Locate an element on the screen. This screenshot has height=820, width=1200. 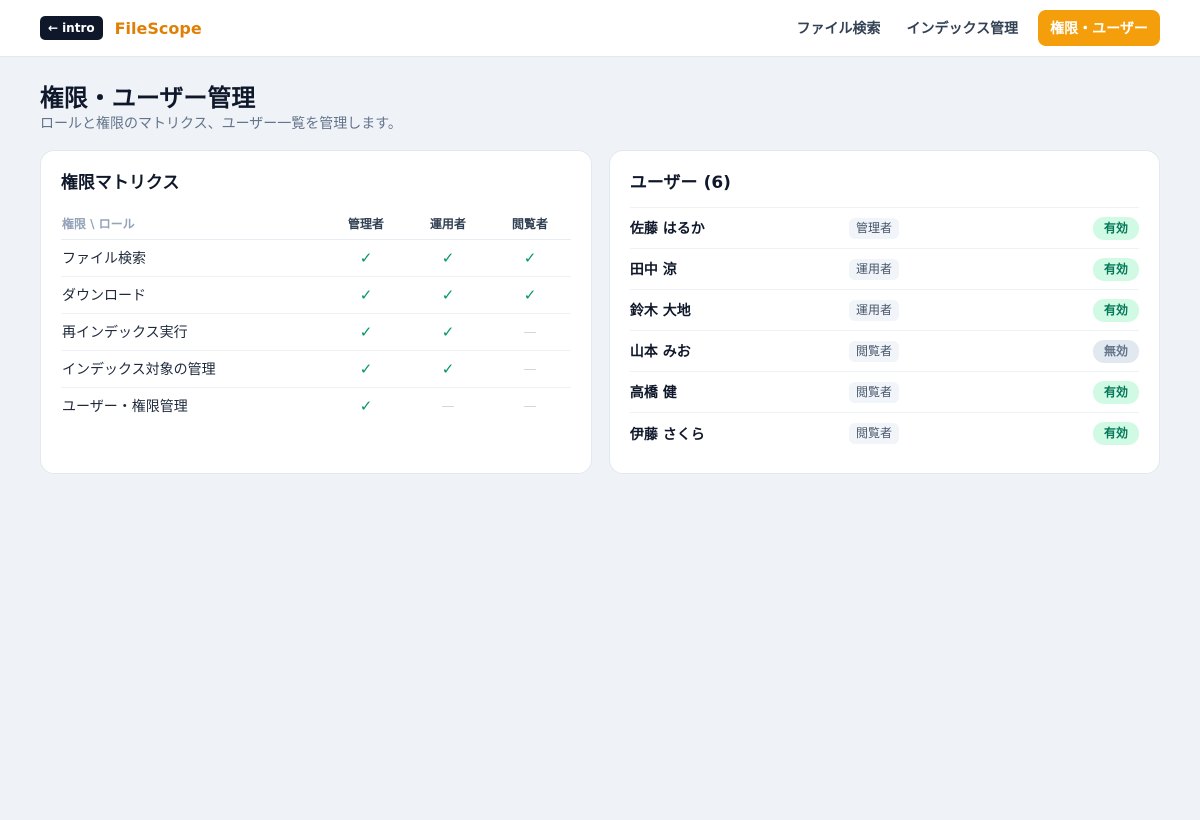
matrix-row: インデックス対象の管理 ✓ ✓ — is located at coordinates (316, 369).